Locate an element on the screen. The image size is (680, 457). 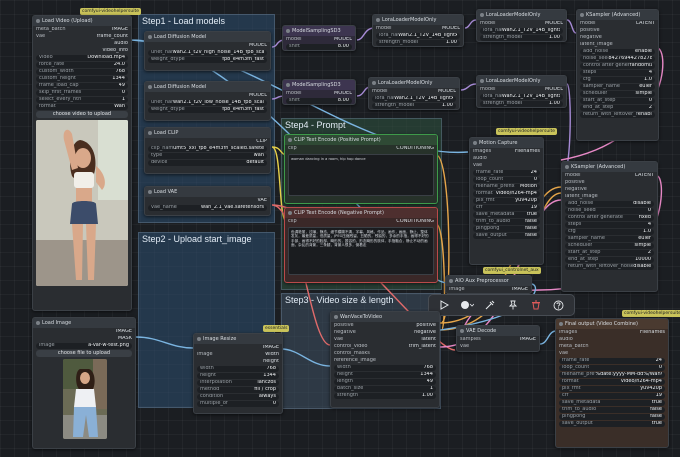
choose-file-button: choose file to upload is located at coordinates (84, 353).